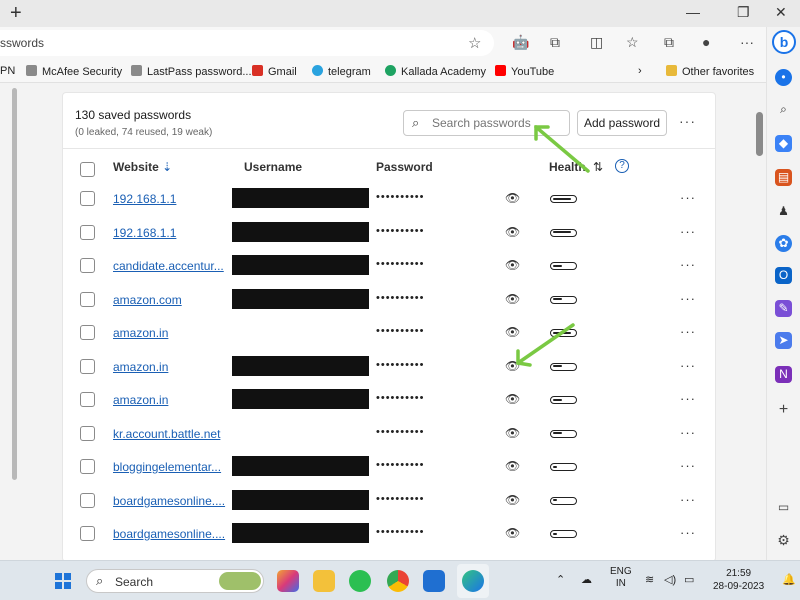 This screenshot has height=600, width=800. What do you see at coordinates (783, 374) in the screenshot?
I see `onenote-icon: N` at bounding box center [783, 374].